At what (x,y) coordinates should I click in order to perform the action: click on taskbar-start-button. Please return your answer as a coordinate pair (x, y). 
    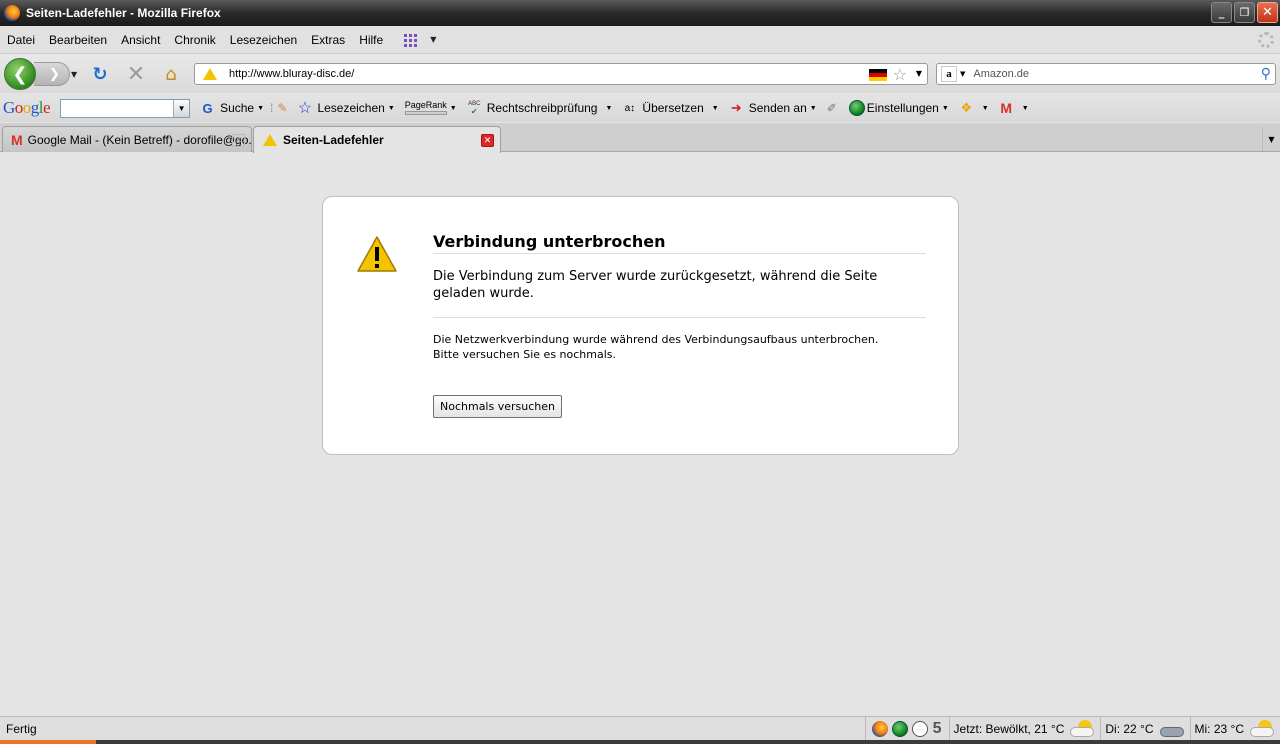
    Looking at the image, I should click on (48, 742).